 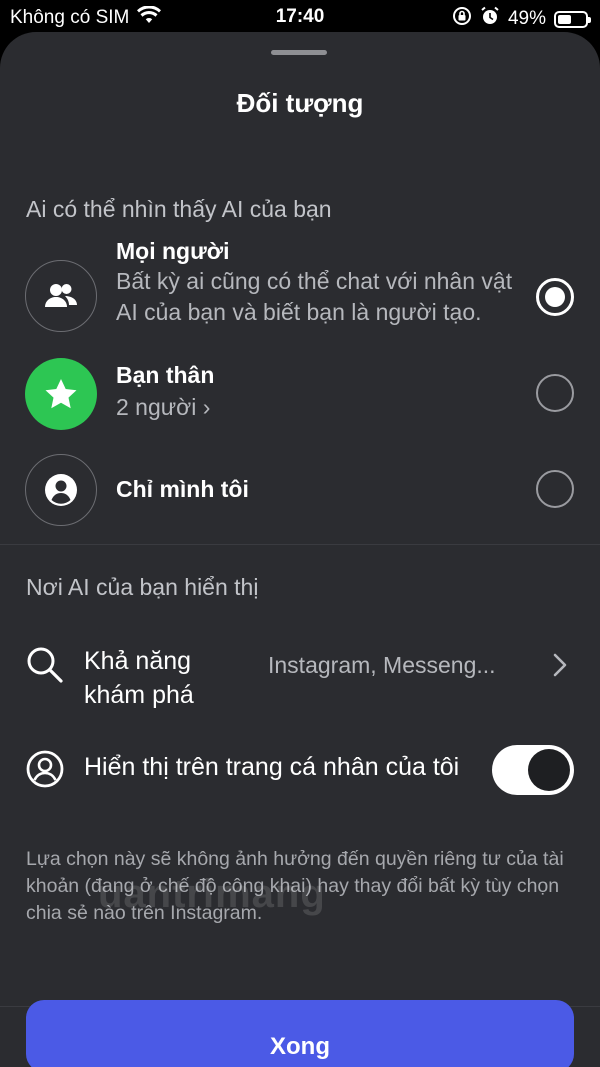 What do you see at coordinates (299, 52) in the screenshot?
I see `sheet-grabber` at bounding box center [299, 52].